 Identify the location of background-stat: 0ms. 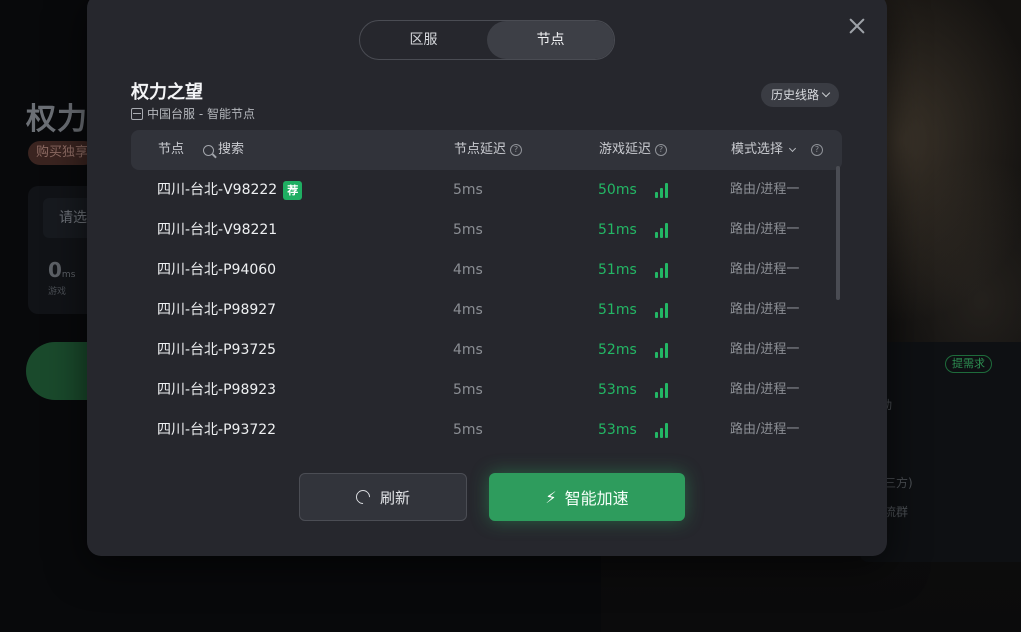
(61, 270).